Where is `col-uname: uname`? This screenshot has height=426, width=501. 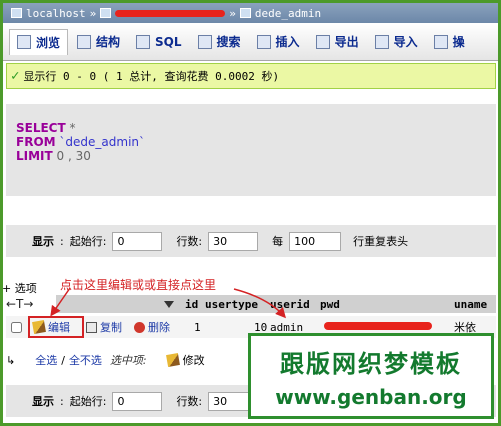
col-uname: uname is located at coordinates (470, 304).